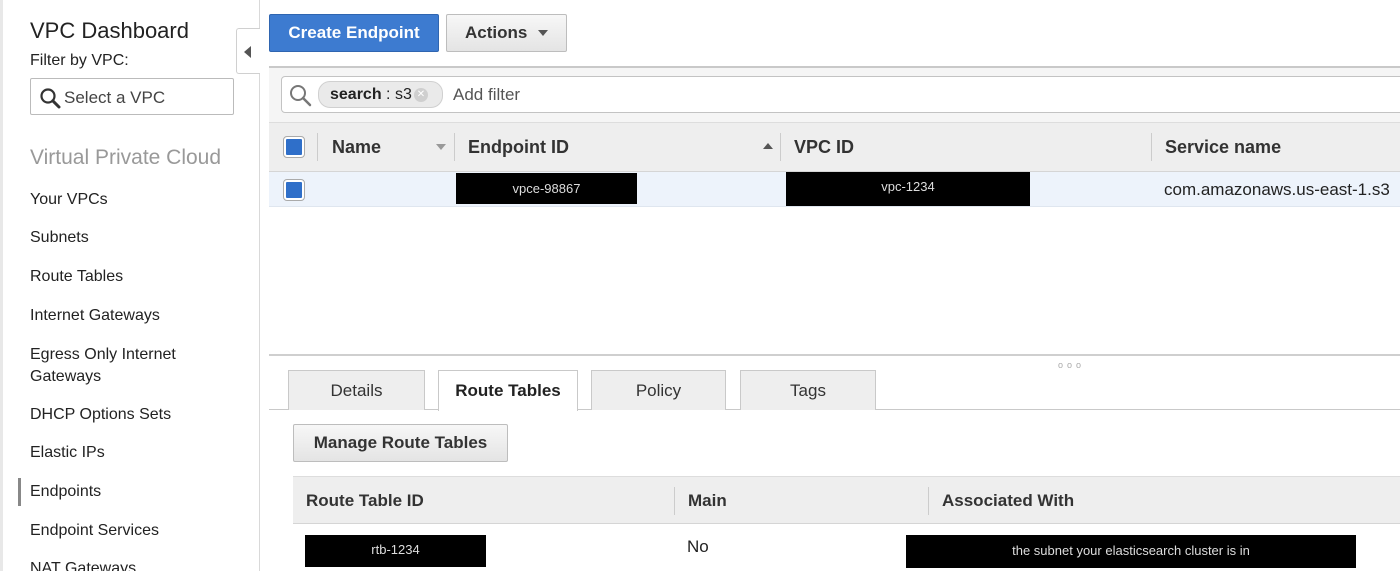 The width and height of the screenshot is (1400, 571). Describe the element at coordinates (824, 147) in the screenshot. I see `column-header-vpc-id: VPC ID` at that location.